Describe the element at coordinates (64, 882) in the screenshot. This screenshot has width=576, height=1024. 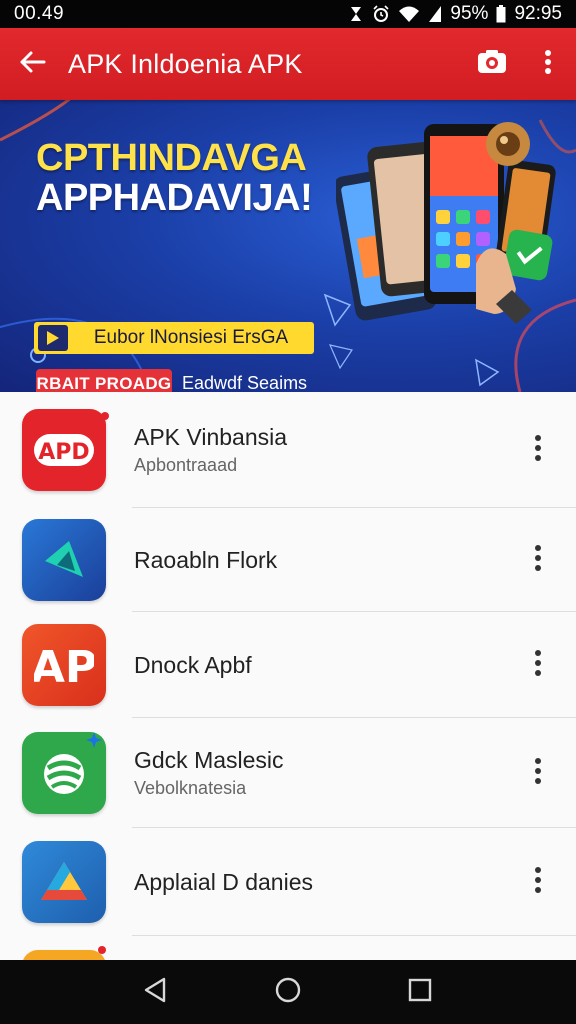
I see `drive-triangle-app-icon` at that location.